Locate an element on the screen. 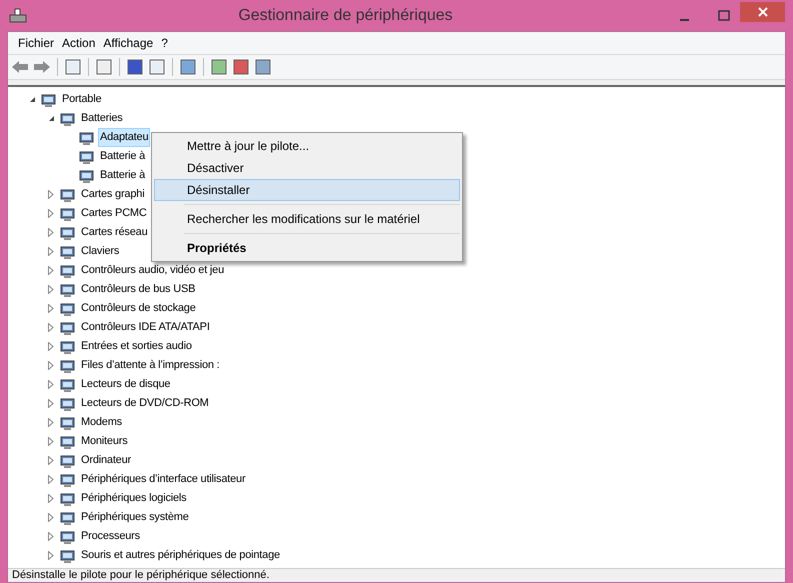  tree-item: Cartes PCMC is located at coordinates (114, 213).